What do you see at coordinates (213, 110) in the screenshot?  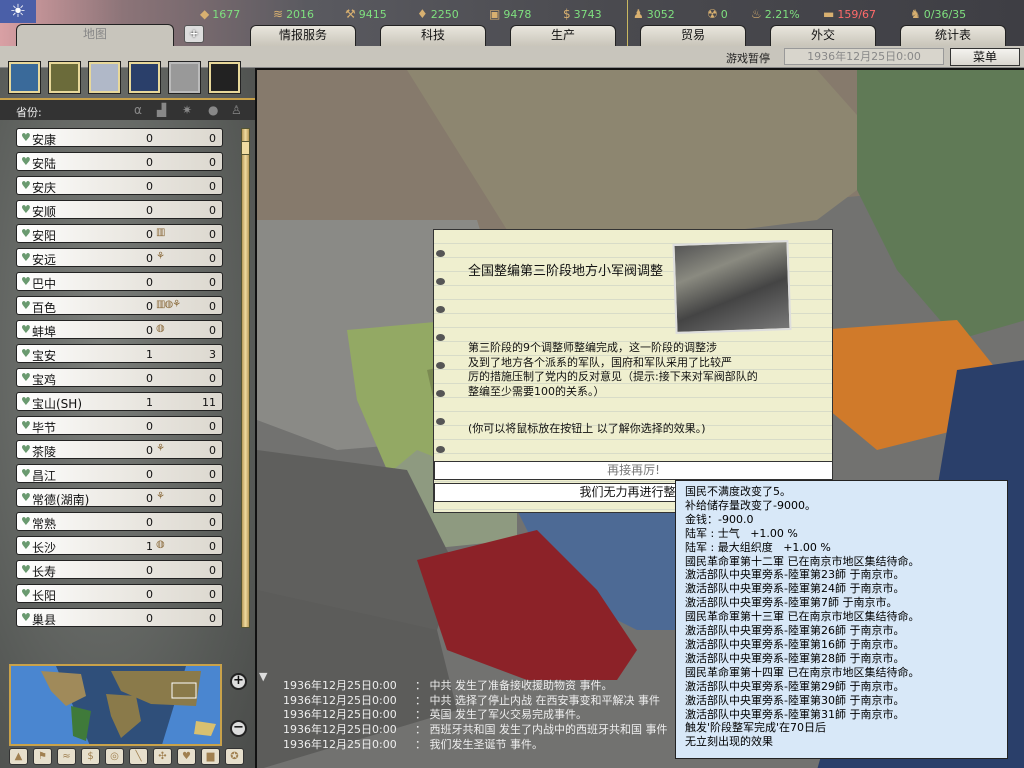 I see `oil-drop-icon: ●` at bounding box center [213, 110].